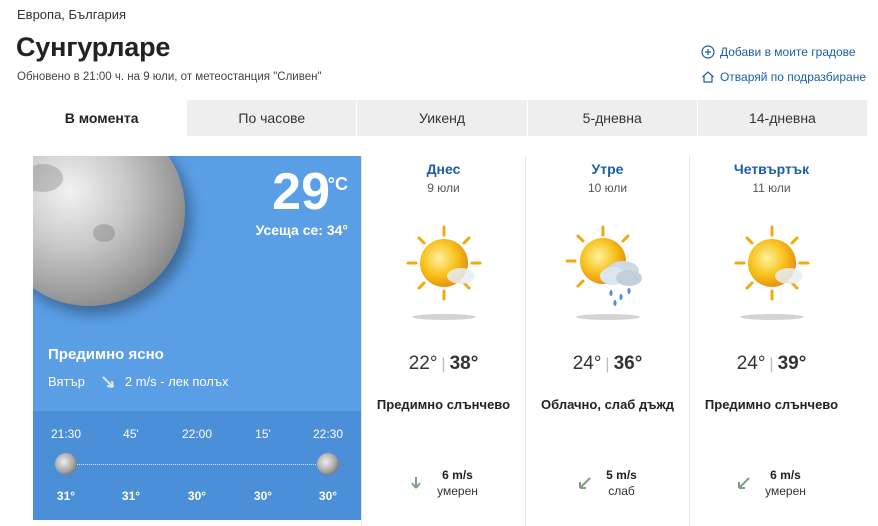 This screenshot has height=526, width=878. What do you see at coordinates (289, 230) in the screenshot?
I see `feels-like-label: Усеща се:` at bounding box center [289, 230].